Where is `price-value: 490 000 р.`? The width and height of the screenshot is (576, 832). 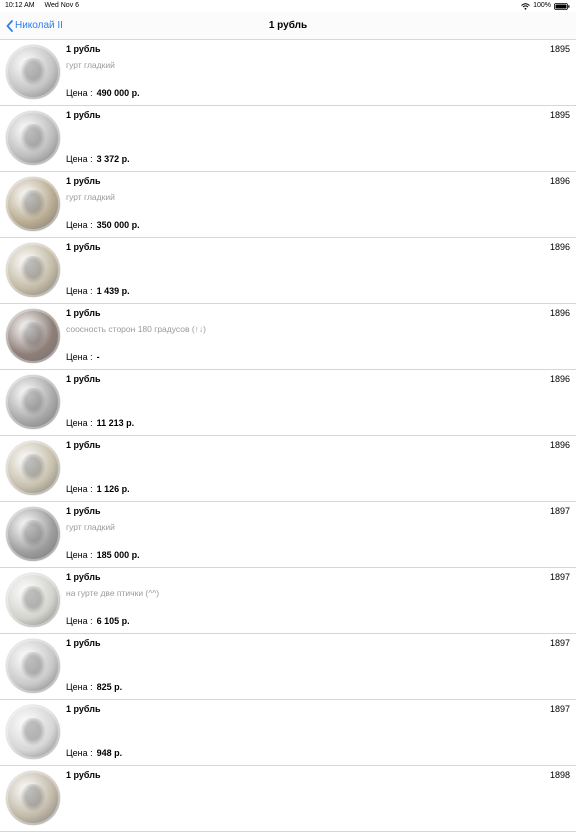
price-value: 490 000 р. is located at coordinates (118, 93).